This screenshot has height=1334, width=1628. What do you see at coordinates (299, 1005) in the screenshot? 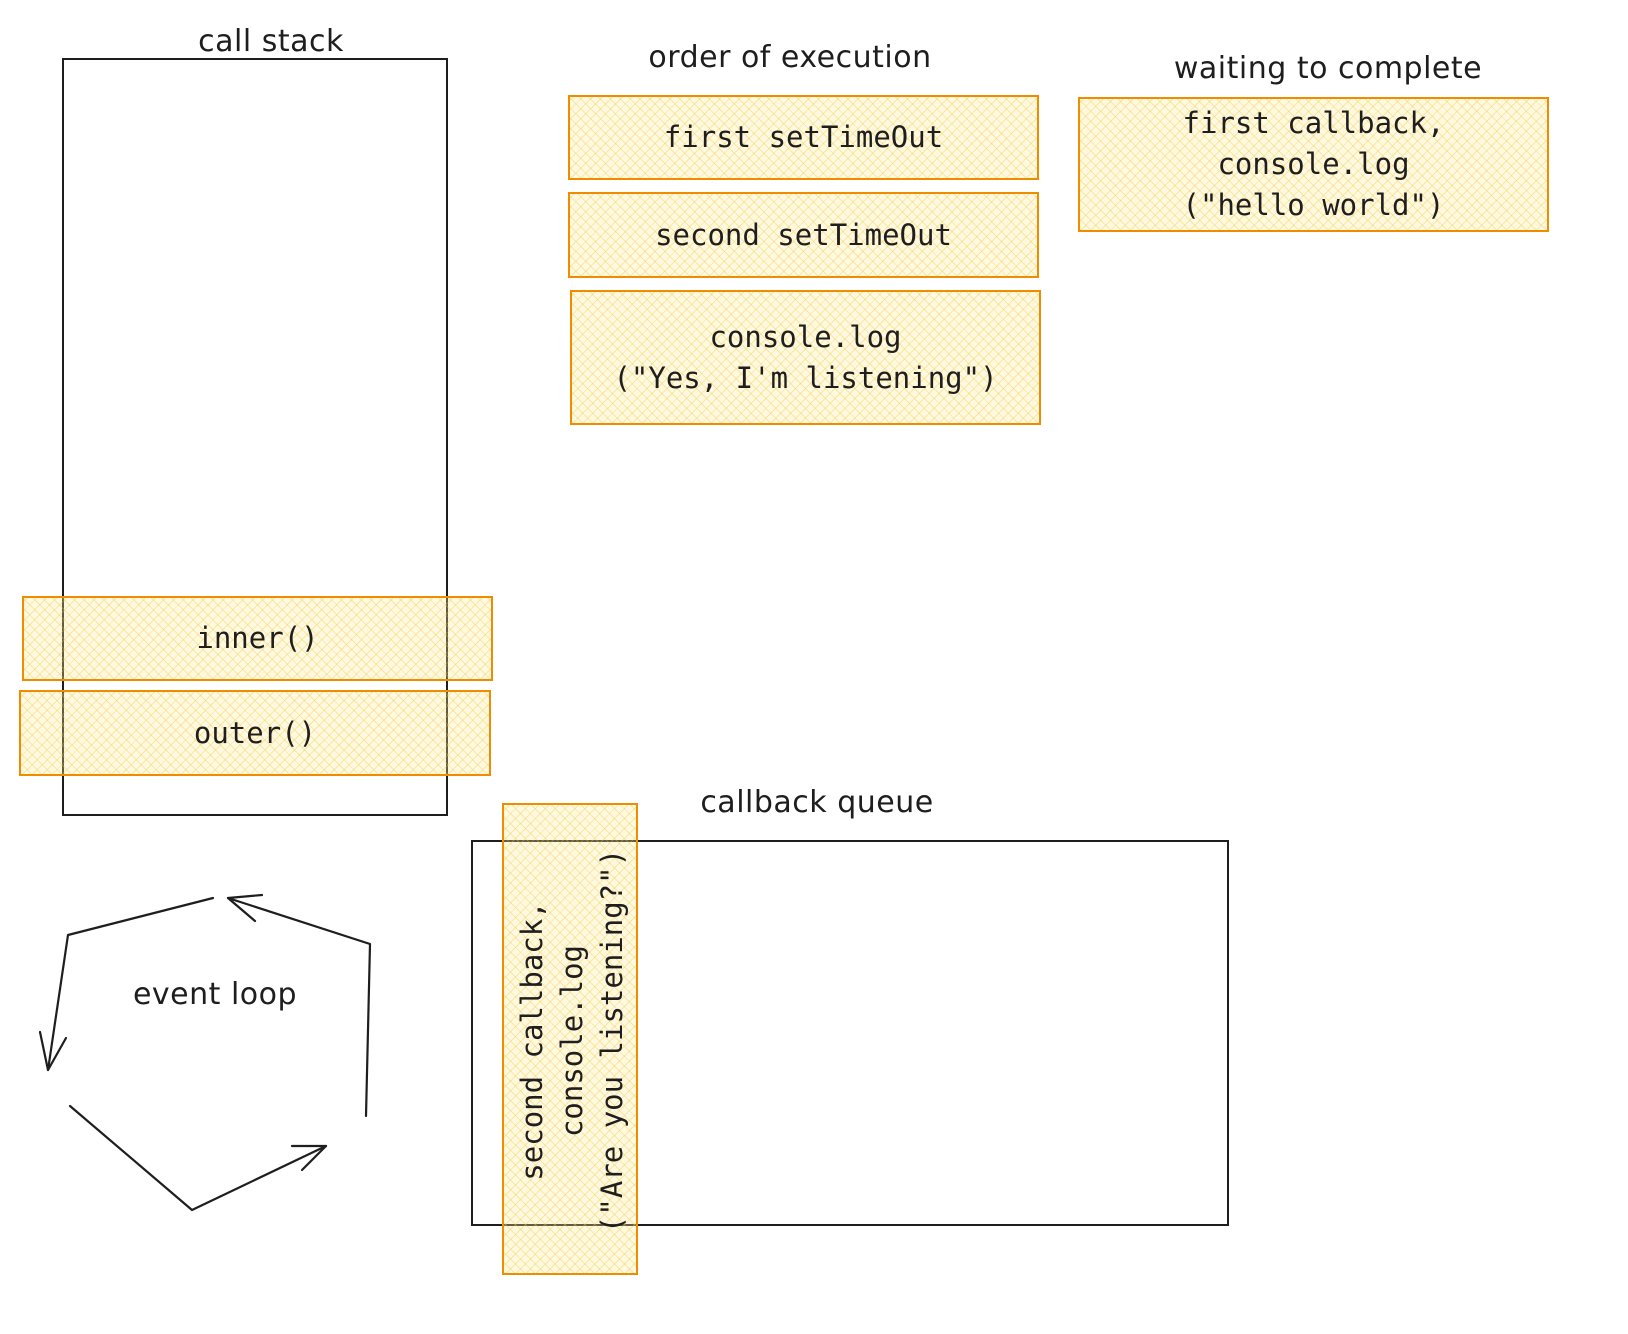
I see `loop-arrow-right-icon` at bounding box center [299, 1005].